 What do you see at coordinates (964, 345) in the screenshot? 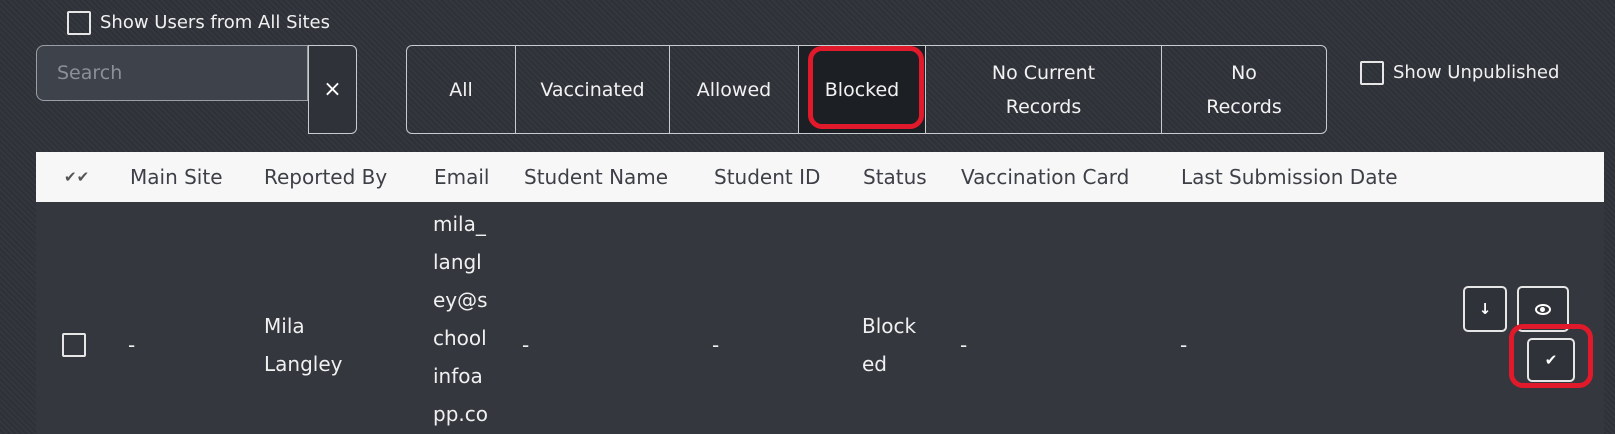
I see `cell-vaccination-card: -` at bounding box center [964, 345].